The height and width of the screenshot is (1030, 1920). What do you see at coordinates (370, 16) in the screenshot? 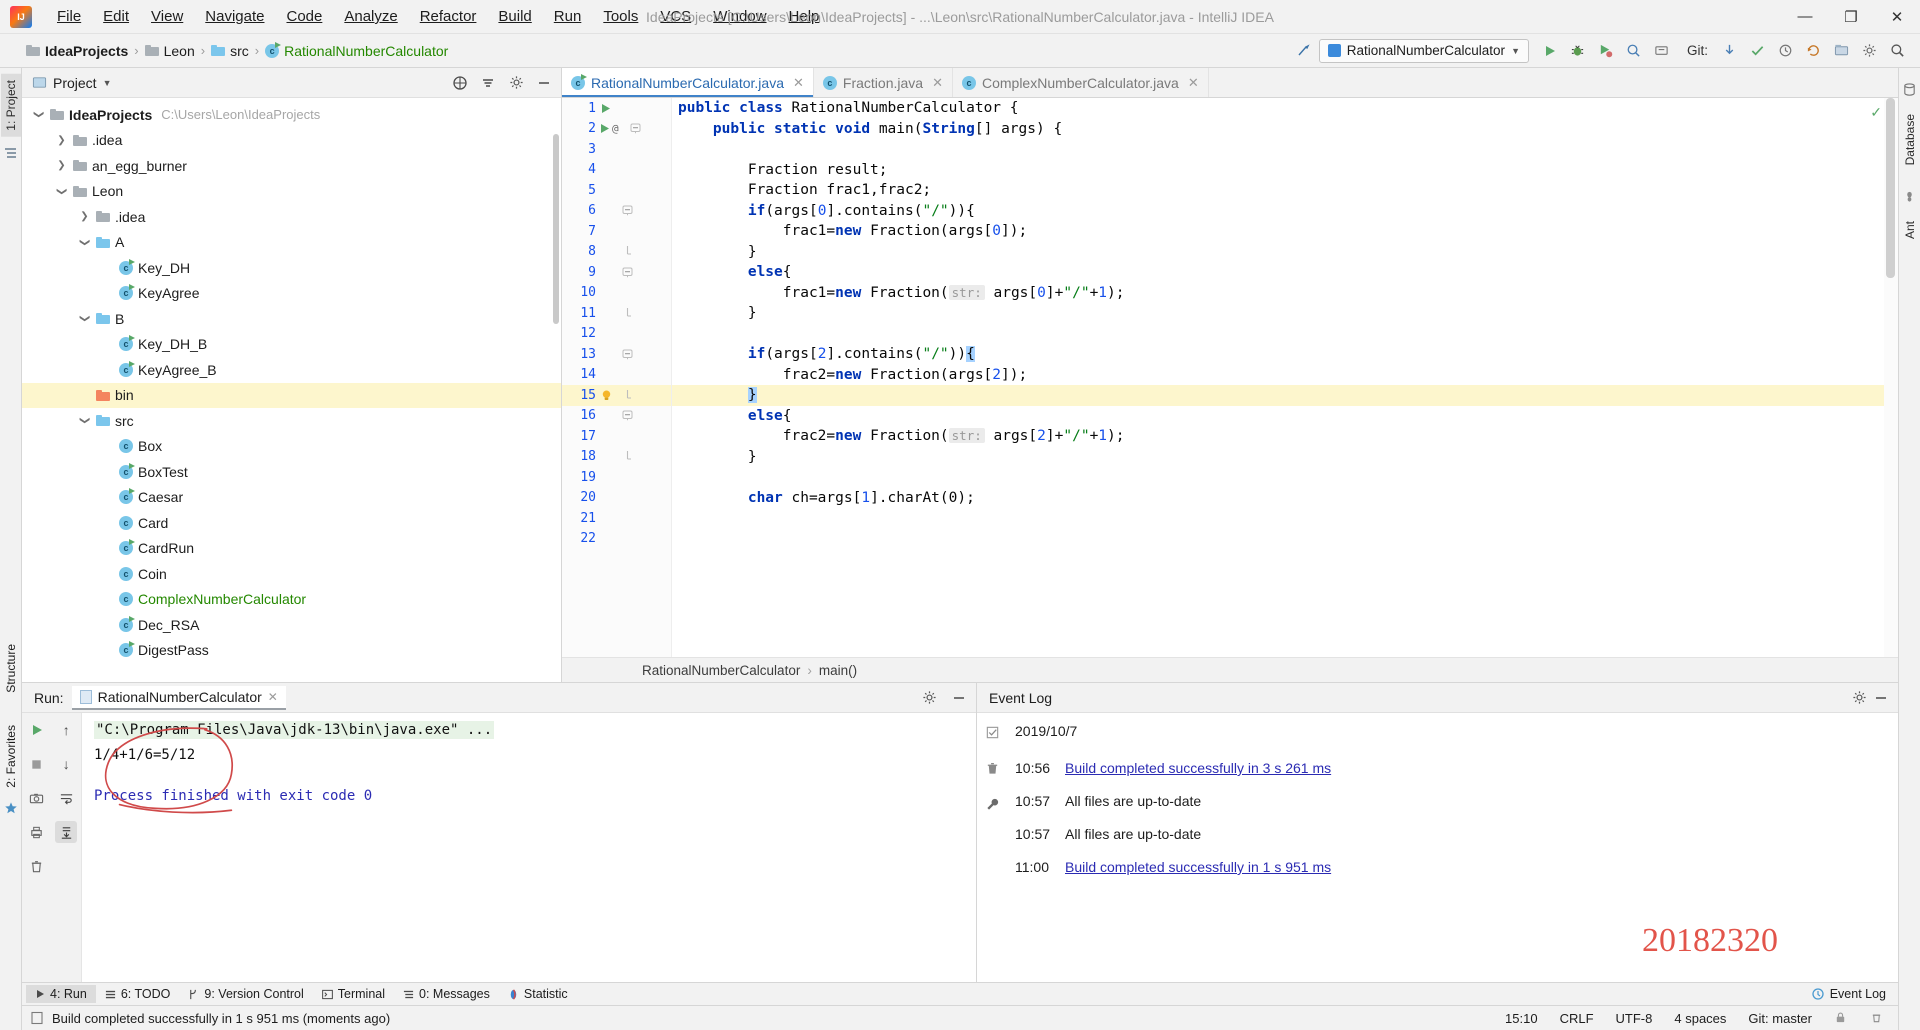
I see `menu-analyze: Analyze` at bounding box center [370, 16].